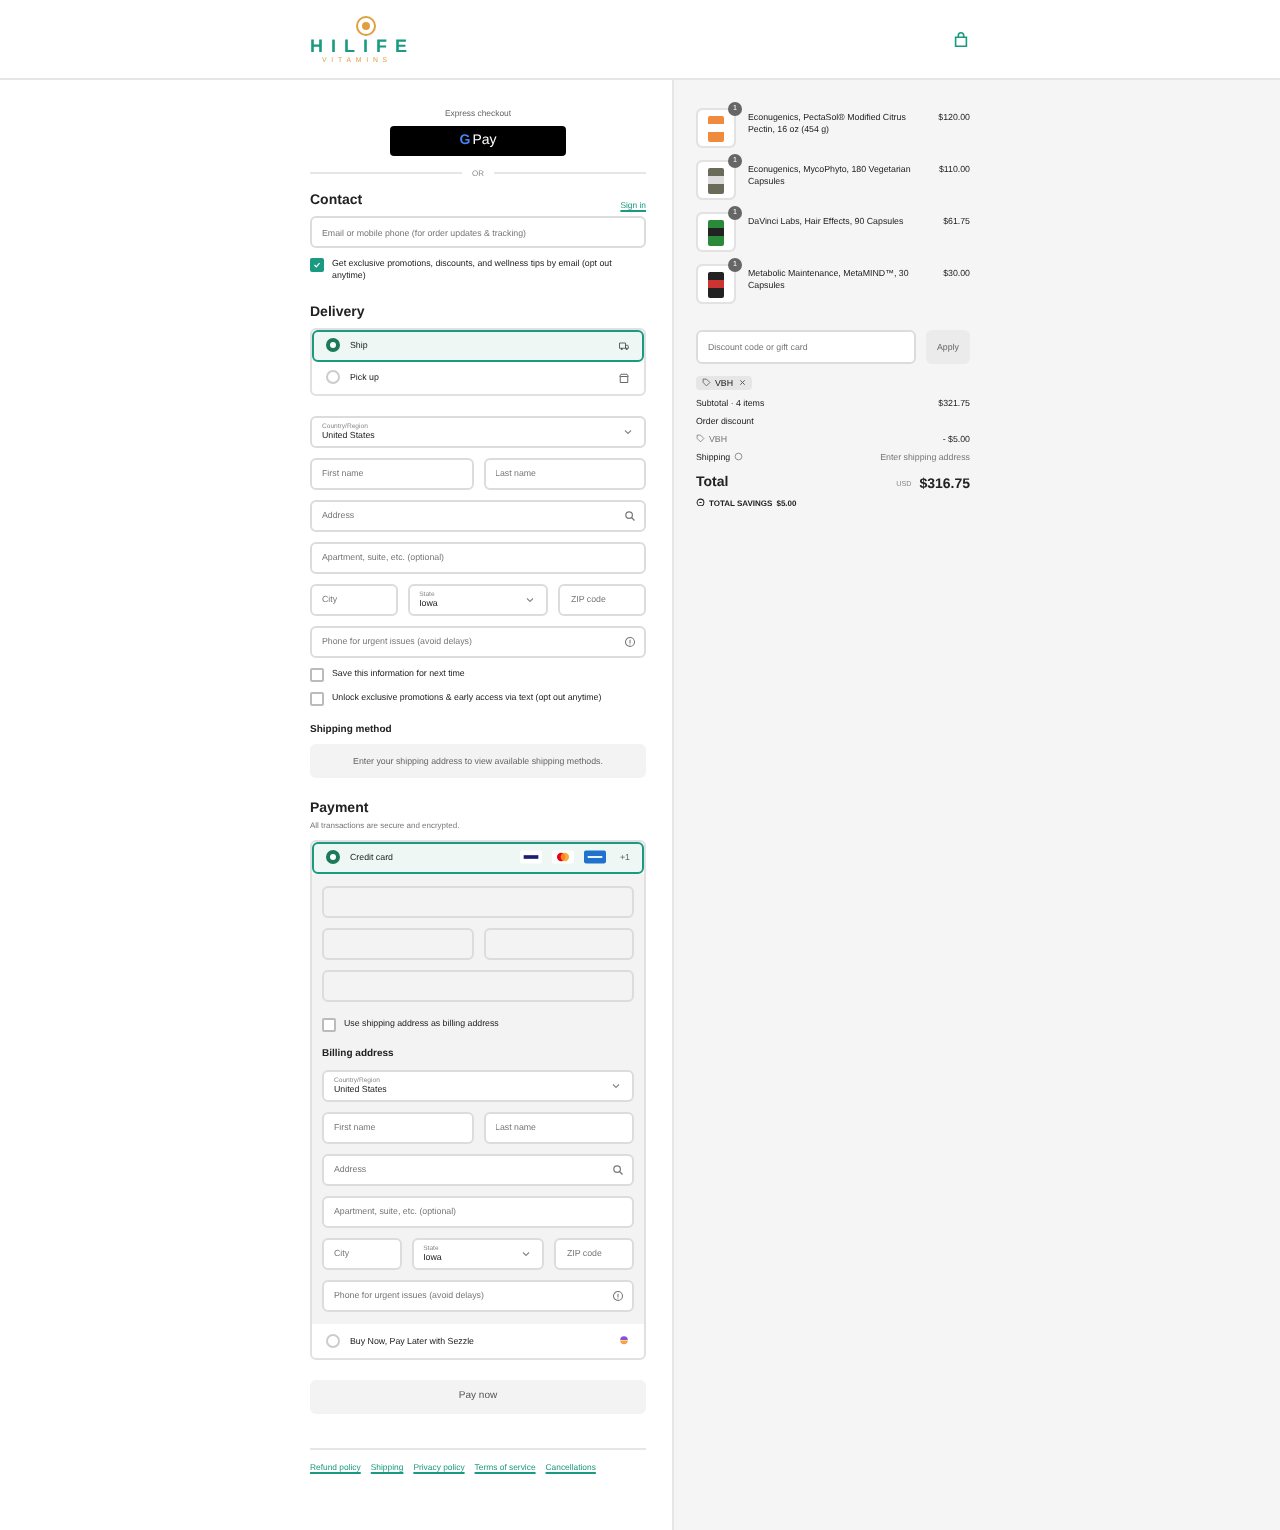 This screenshot has width=1280, height=1530. Describe the element at coordinates (594, 857) in the screenshot. I see `amex-logo-icon` at that location.